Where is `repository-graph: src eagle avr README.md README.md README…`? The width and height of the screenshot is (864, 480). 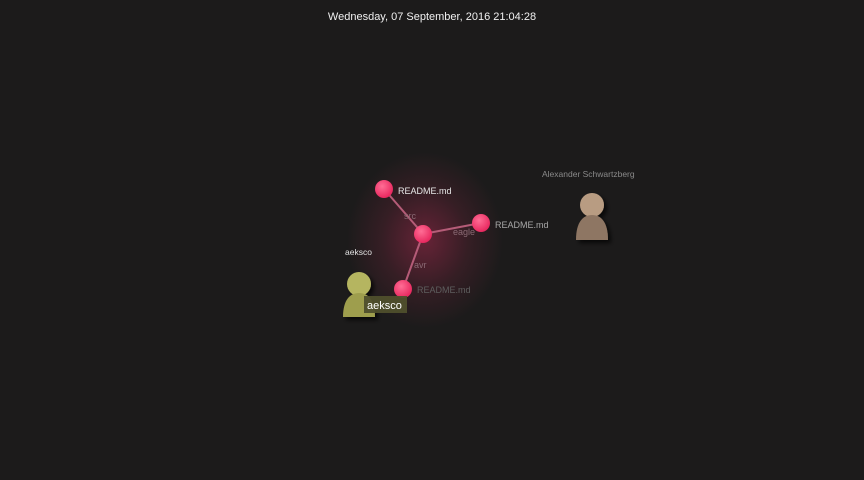 repository-graph: src eagle avr README.md README.md README… is located at coordinates (489, 240).